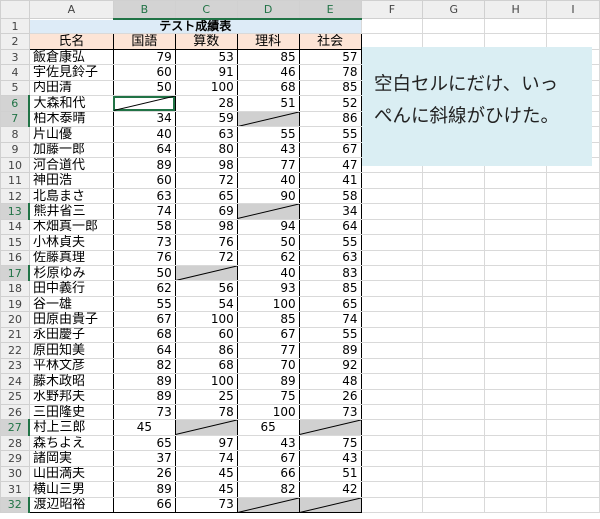 This screenshot has width=600, height=519. Describe the element at coordinates (268, 196) in the screenshot. I see `score-cell-D12: 90` at that location.